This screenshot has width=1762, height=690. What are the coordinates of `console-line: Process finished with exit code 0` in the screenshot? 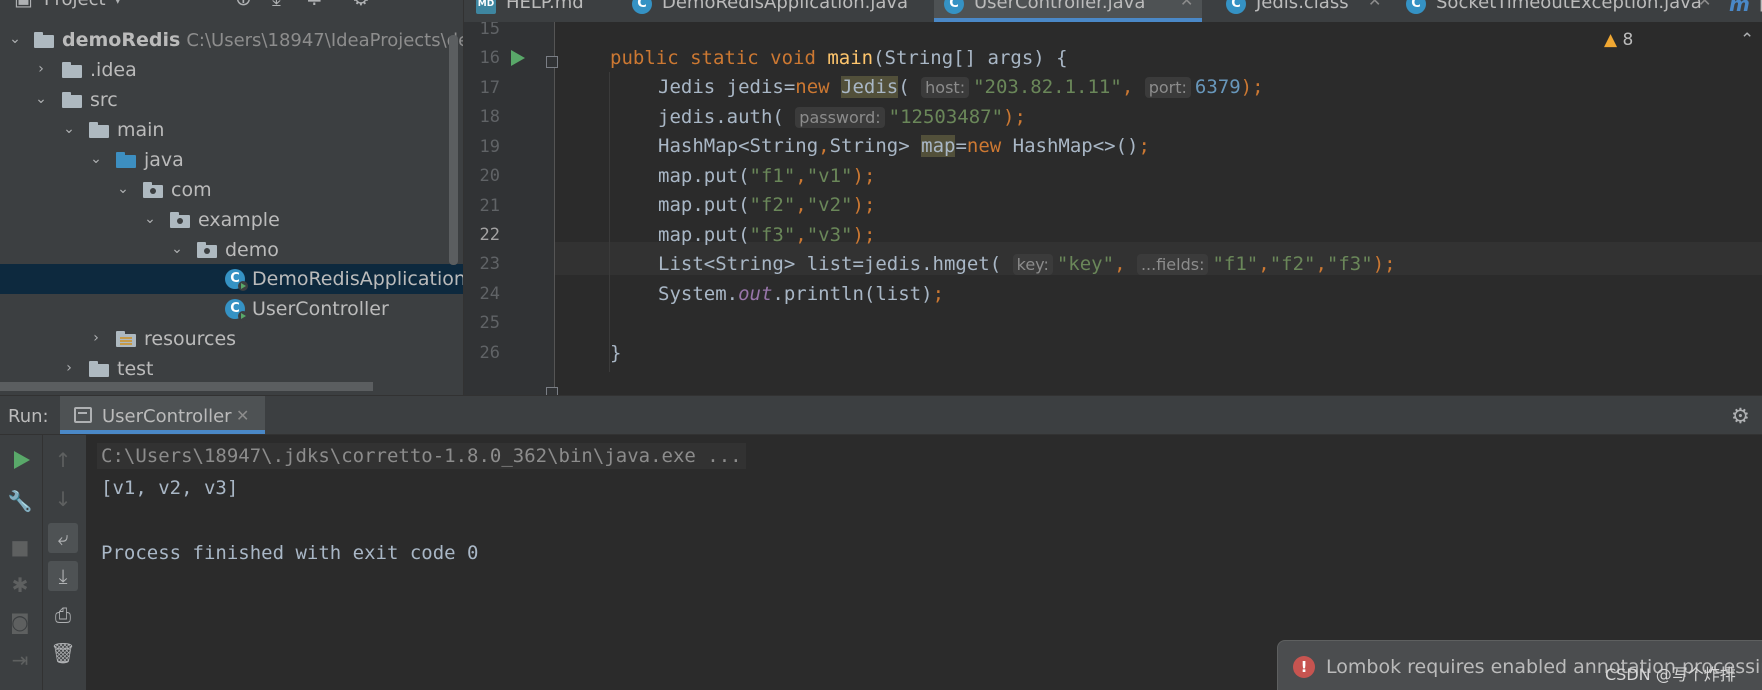 It's located at (290, 553).